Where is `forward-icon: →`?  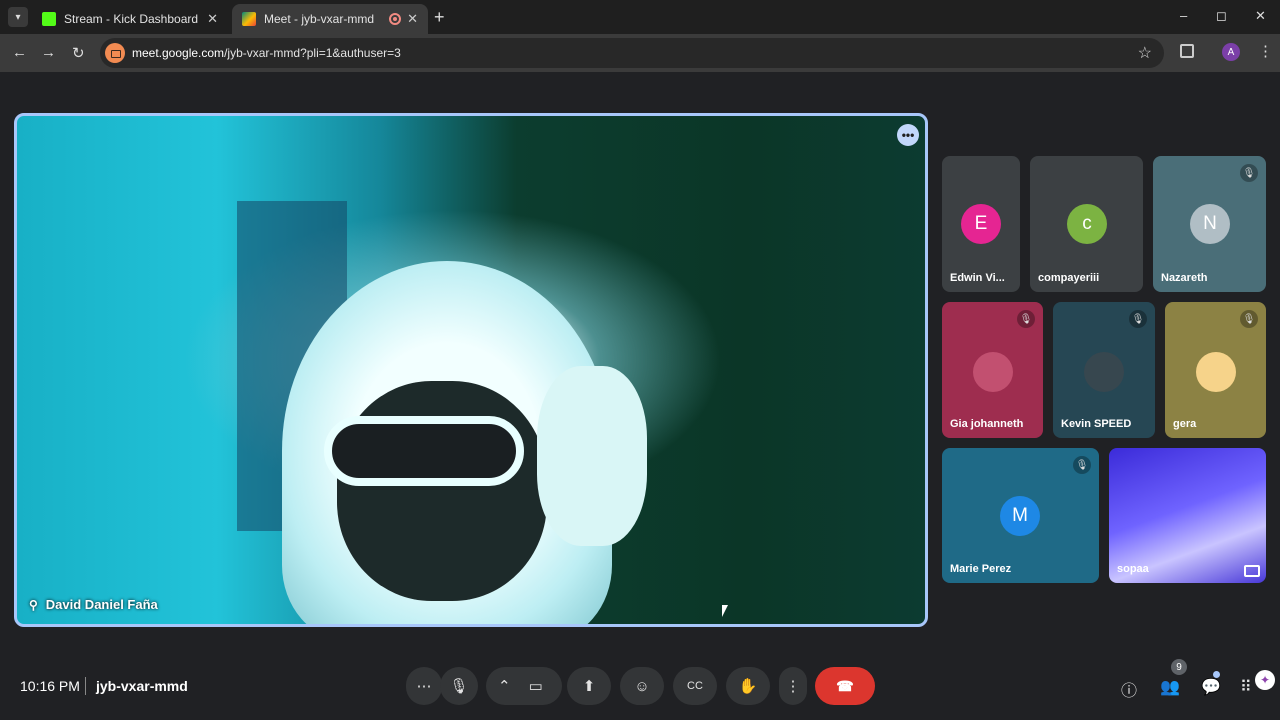
forward-icon: → is located at coordinates (48, 52).